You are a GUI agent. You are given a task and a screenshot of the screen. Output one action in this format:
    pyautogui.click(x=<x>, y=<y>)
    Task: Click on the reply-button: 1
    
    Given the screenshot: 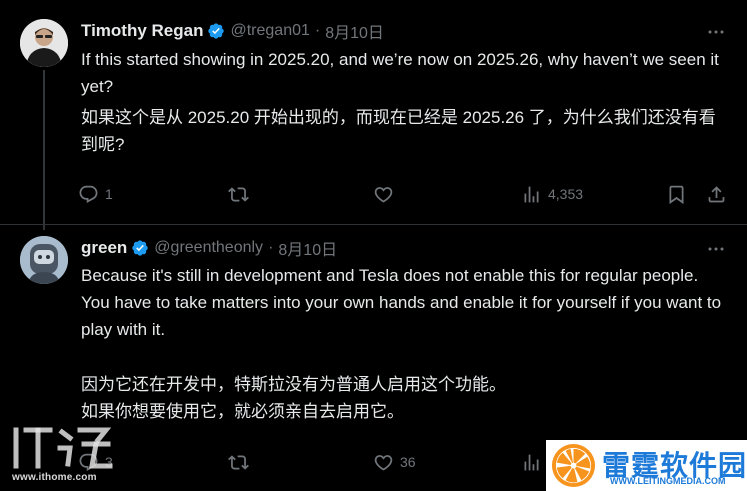 What is the action you would take?
    pyautogui.click(x=95, y=194)
    